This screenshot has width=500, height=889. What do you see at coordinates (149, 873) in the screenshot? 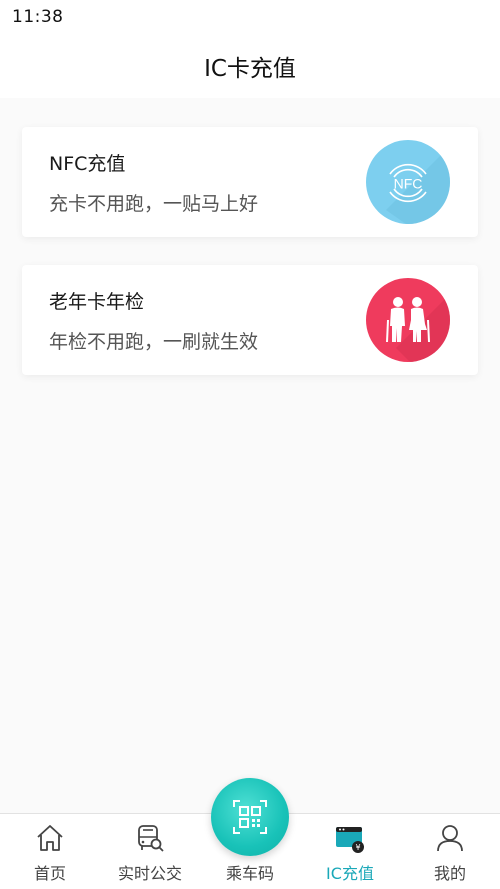
I see `tab-label: 实时公交` at bounding box center [149, 873].